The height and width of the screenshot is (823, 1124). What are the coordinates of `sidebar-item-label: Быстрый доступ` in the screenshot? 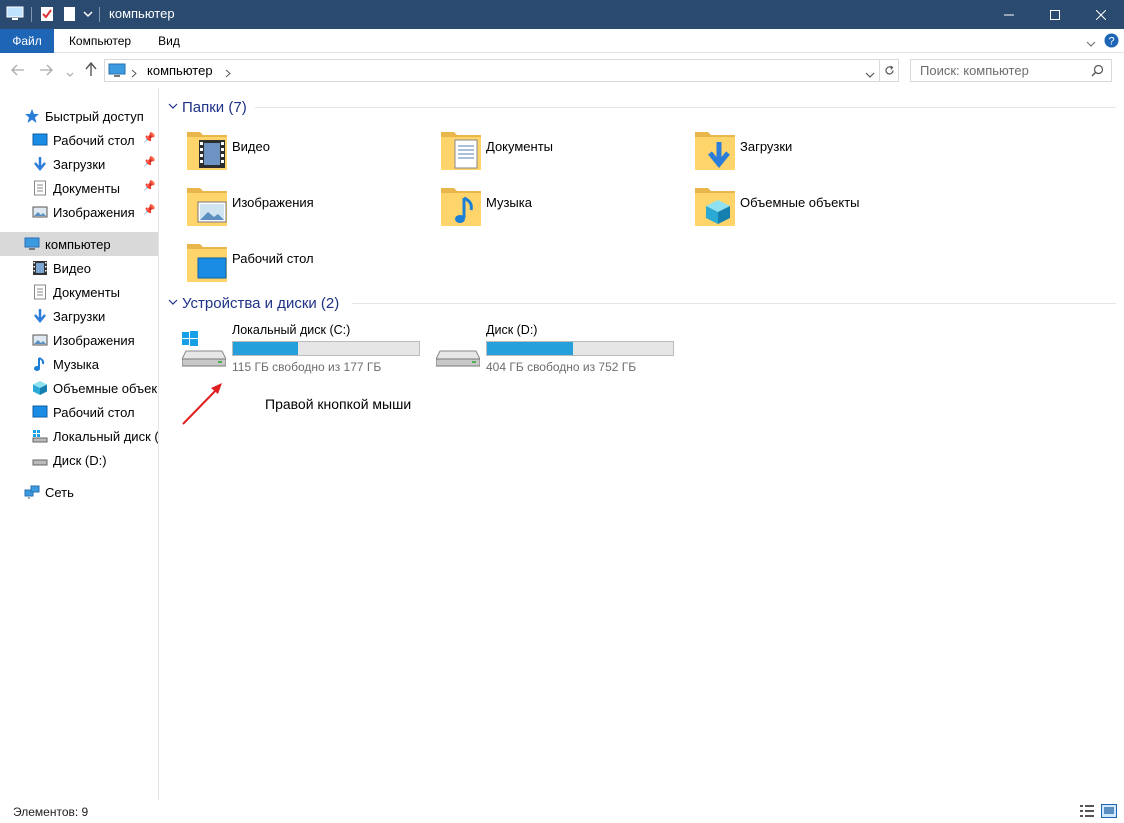 It's located at (94, 116).